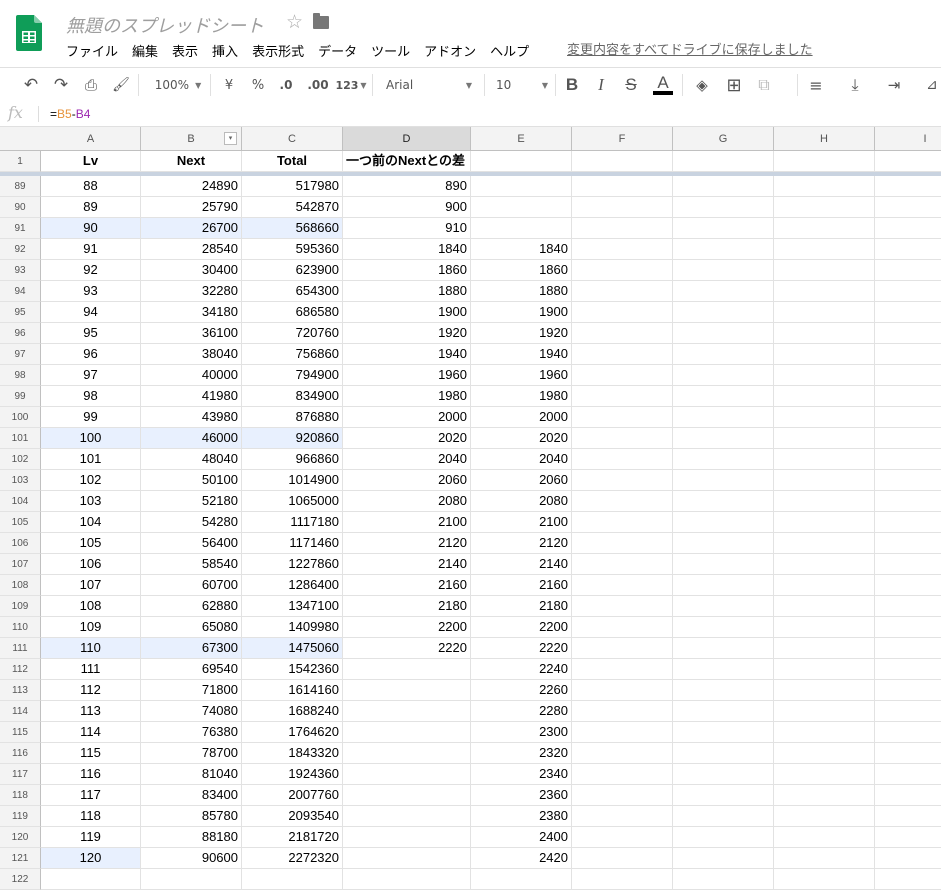 The width and height of the screenshot is (941, 892). What do you see at coordinates (20, 732) in the screenshot?
I see `row-header: 115` at bounding box center [20, 732].